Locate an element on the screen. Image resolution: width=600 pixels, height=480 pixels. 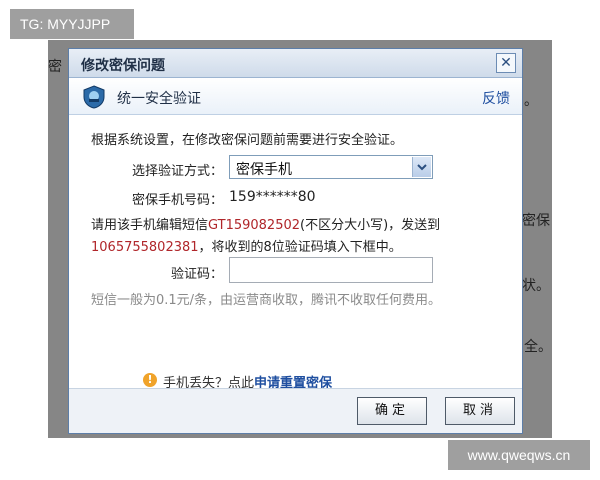
sms-instruction-2: 1065755802381，将收到的8位验证码填入下框中。 is located at coordinates (246, 245).